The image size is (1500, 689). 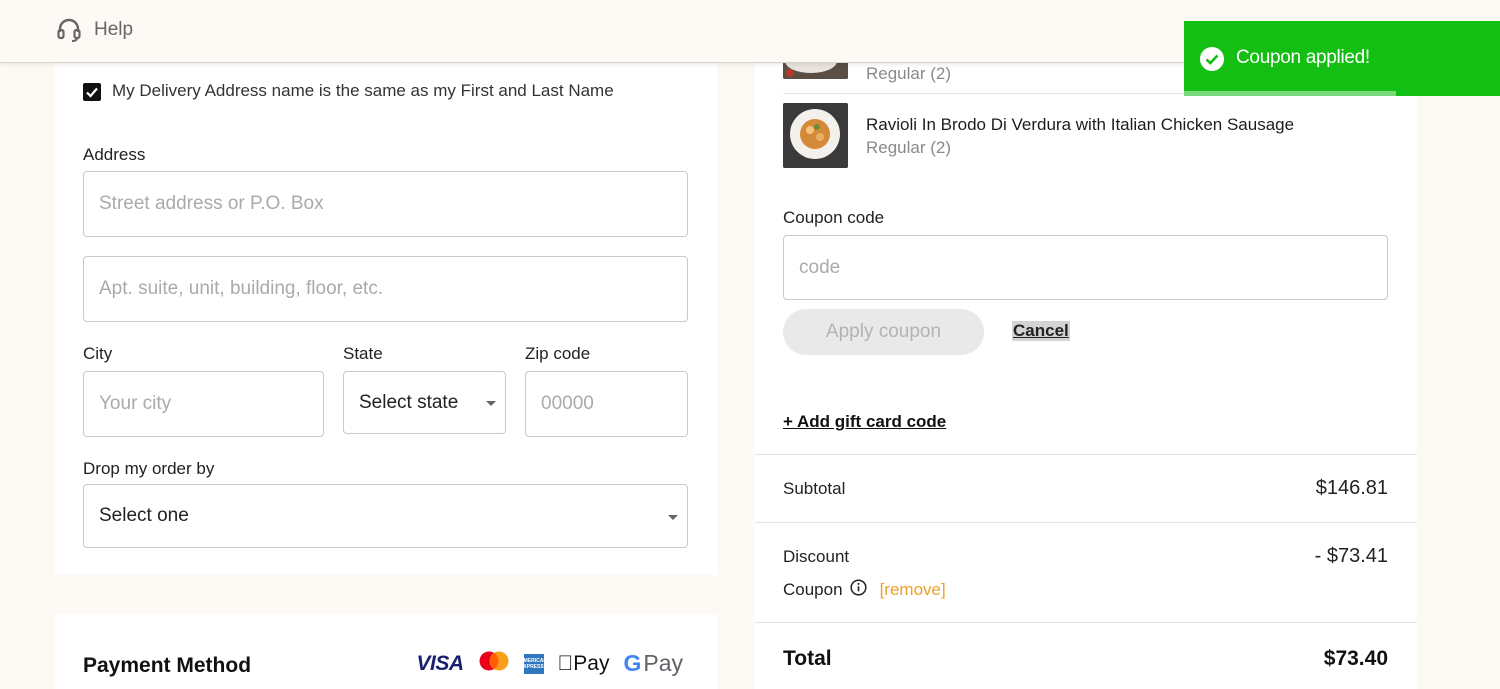 What do you see at coordinates (92, 92) in the screenshot?
I see `same-name-checkbox` at bounding box center [92, 92].